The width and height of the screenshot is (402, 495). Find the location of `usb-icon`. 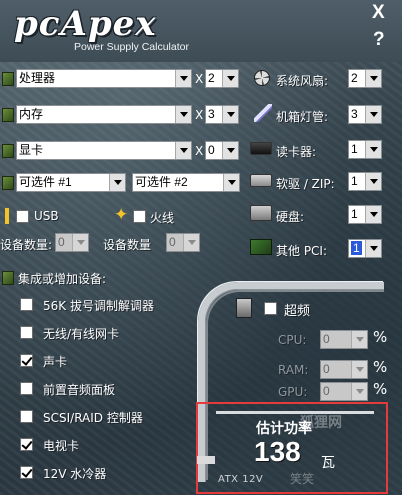

usb-icon is located at coordinates (7, 216).